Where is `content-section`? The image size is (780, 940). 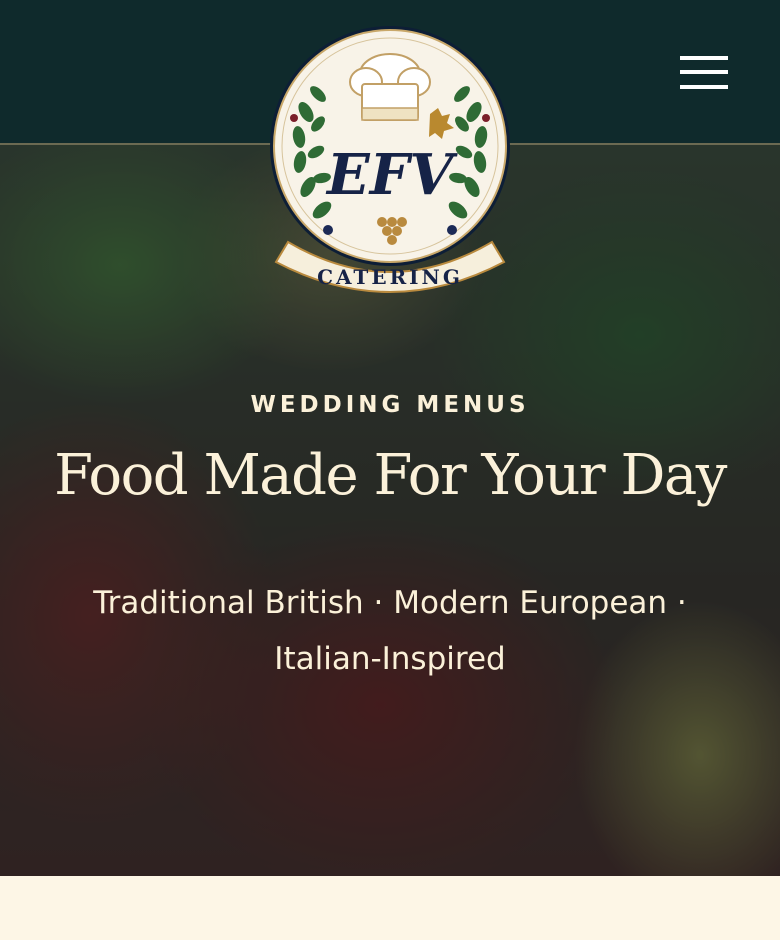 content-section is located at coordinates (390, 908).